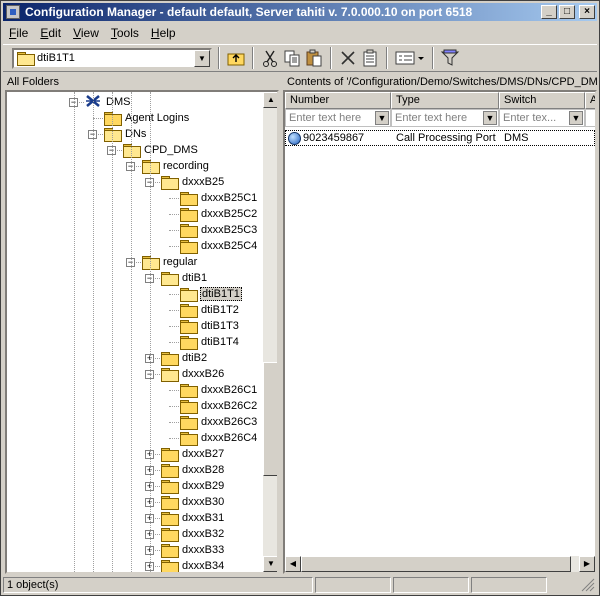 Image resolution: width=600 pixels, height=596 pixels. I want to click on list-horizontal-scrollbar: ◀ ▶, so click(440, 564).